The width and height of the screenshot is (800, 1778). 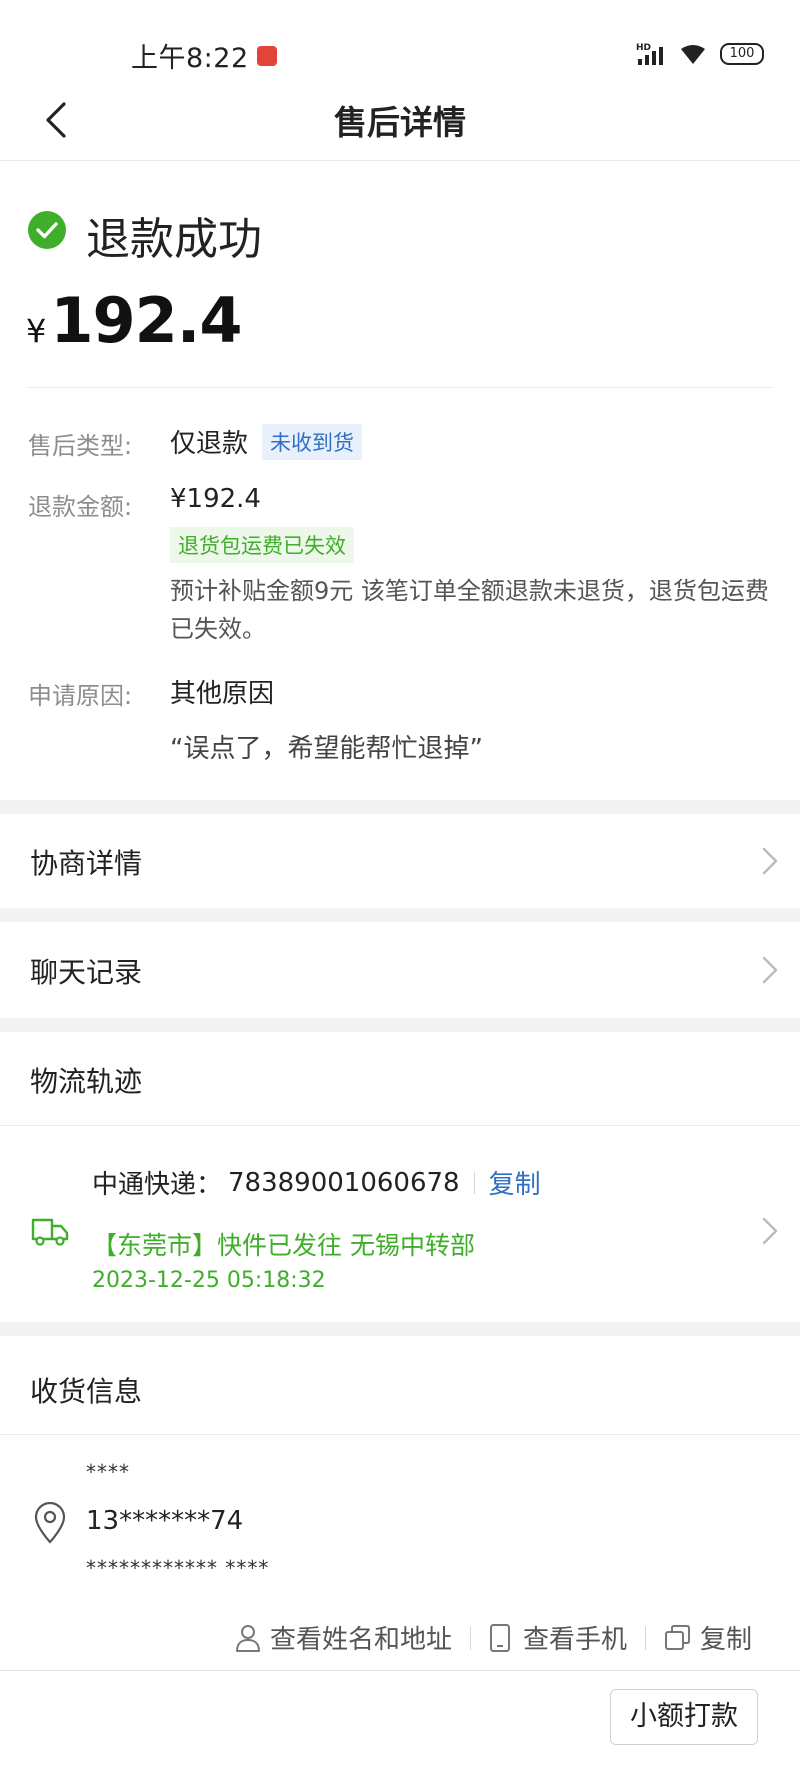 What do you see at coordinates (678, 1637) in the screenshot?
I see `copy-icon` at bounding box center [678, 1637].